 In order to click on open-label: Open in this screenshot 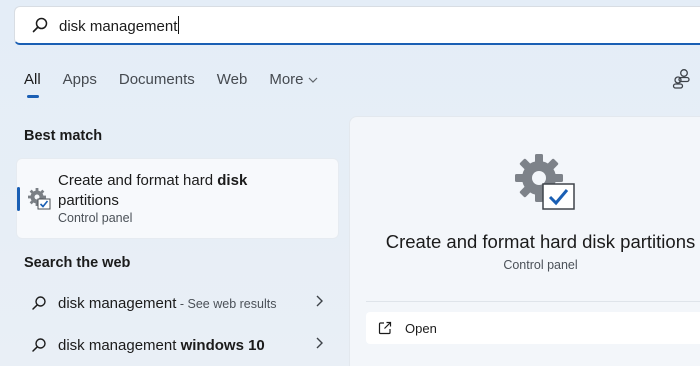, I will do `click(421, 328)`.